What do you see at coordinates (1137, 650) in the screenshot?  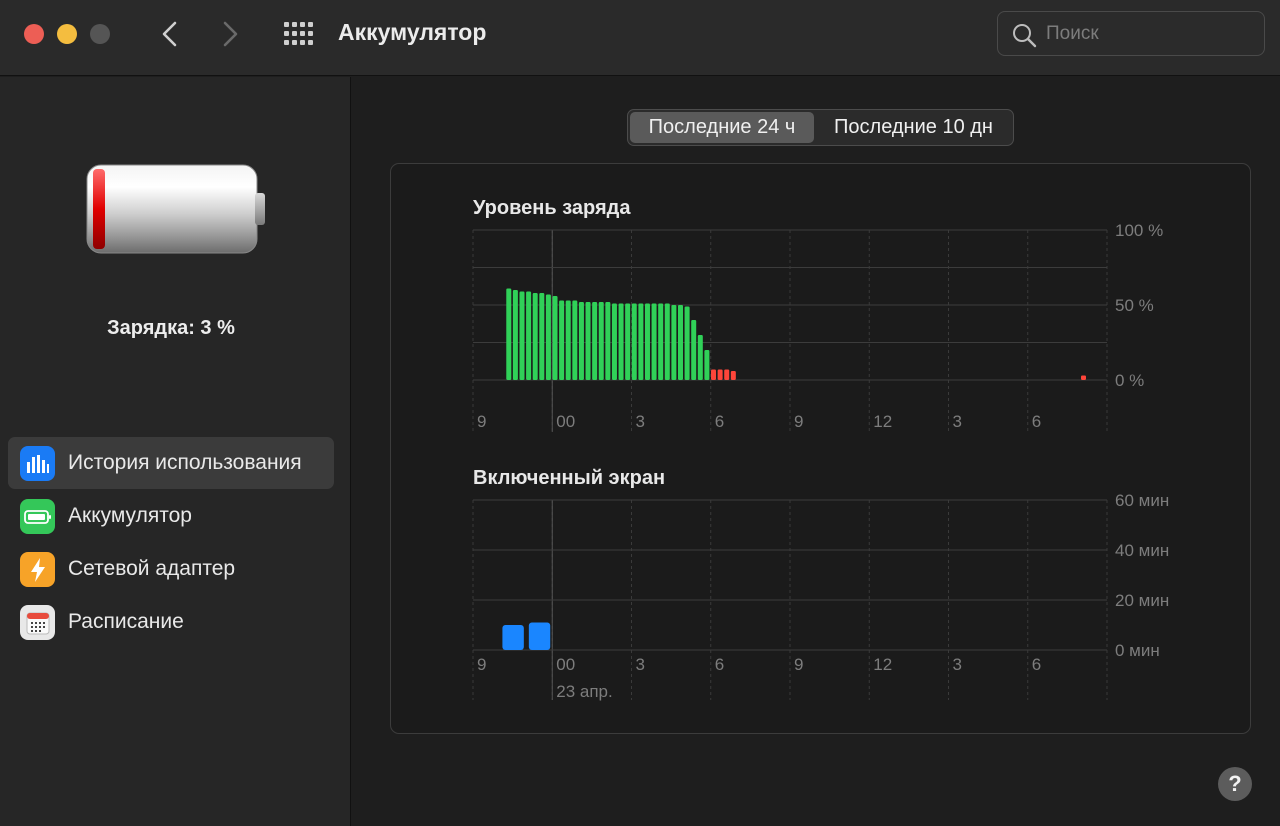 I see `y-tick-label: 0 мин` at bounding box center [1137, 650].